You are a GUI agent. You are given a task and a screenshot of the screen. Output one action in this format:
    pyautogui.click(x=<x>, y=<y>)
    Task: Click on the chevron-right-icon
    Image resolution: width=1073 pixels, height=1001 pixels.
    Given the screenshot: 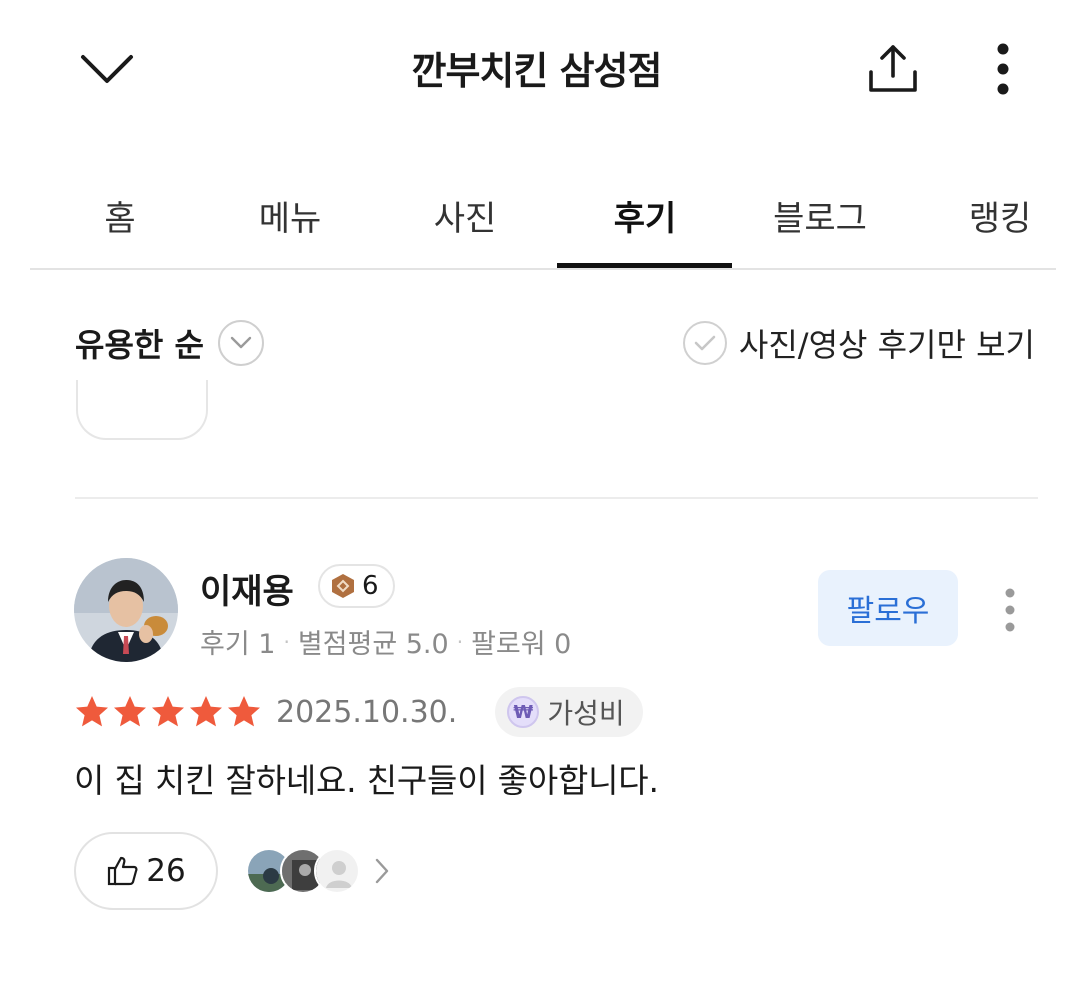 What is the action you would take?
    pyautogui.click(x=382, y=871)
    